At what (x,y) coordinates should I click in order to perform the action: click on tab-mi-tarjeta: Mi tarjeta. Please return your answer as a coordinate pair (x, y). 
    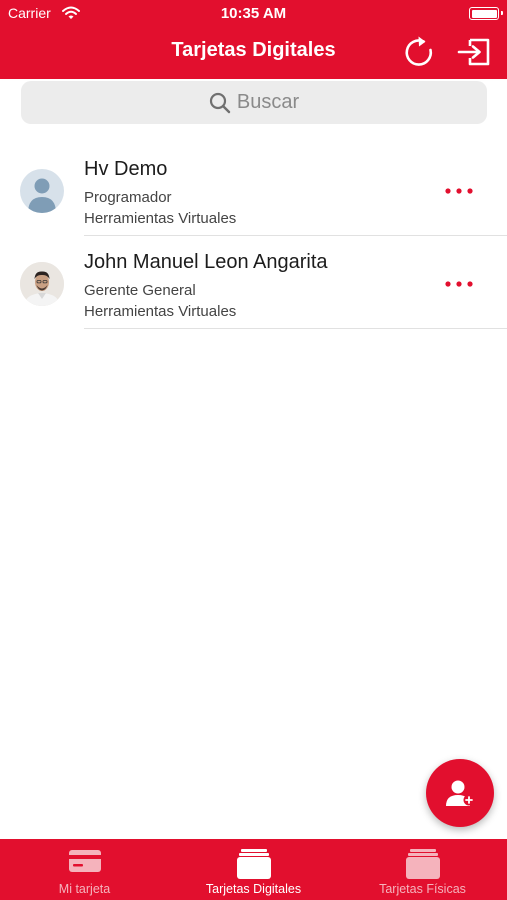
    Looking at the image, I should click on (84, 869).